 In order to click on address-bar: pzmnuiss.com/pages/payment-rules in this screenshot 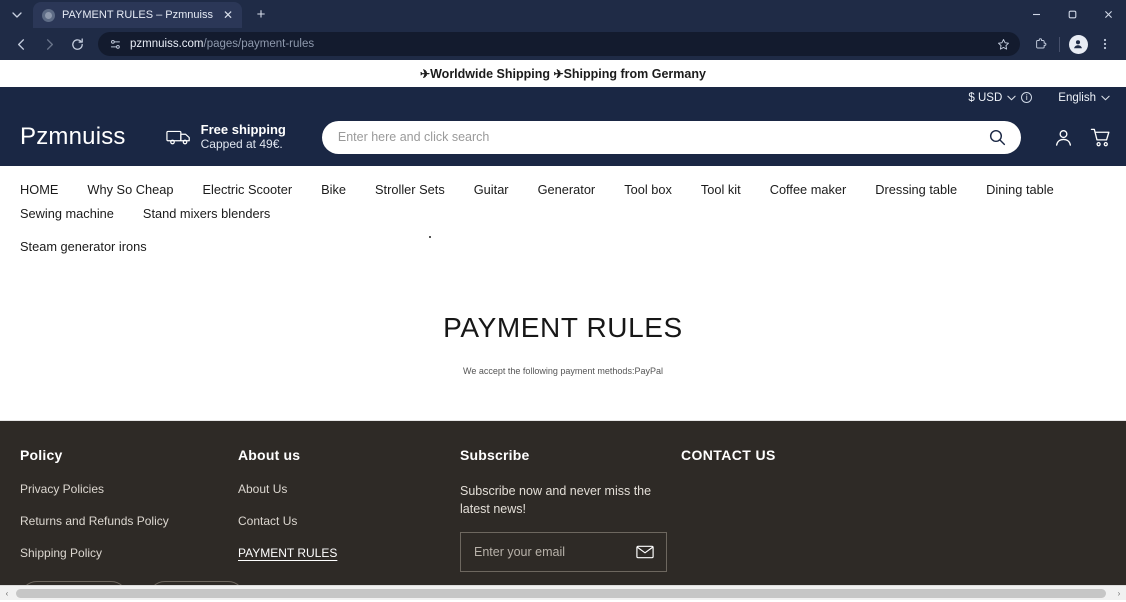, I will do `click(559, 44)`.